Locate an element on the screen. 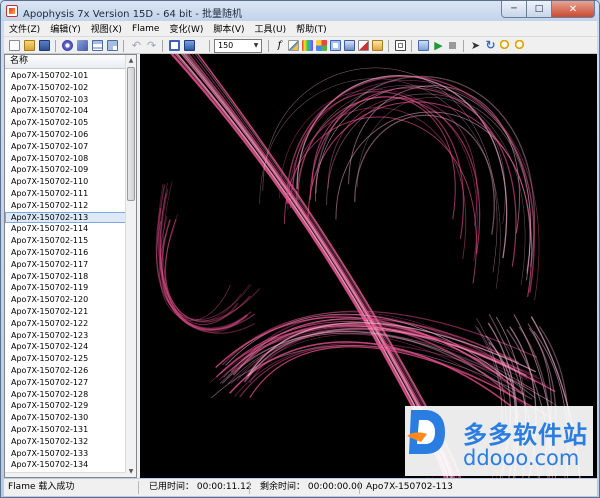  zoom-out-icon is located at coordinates (520, 45).